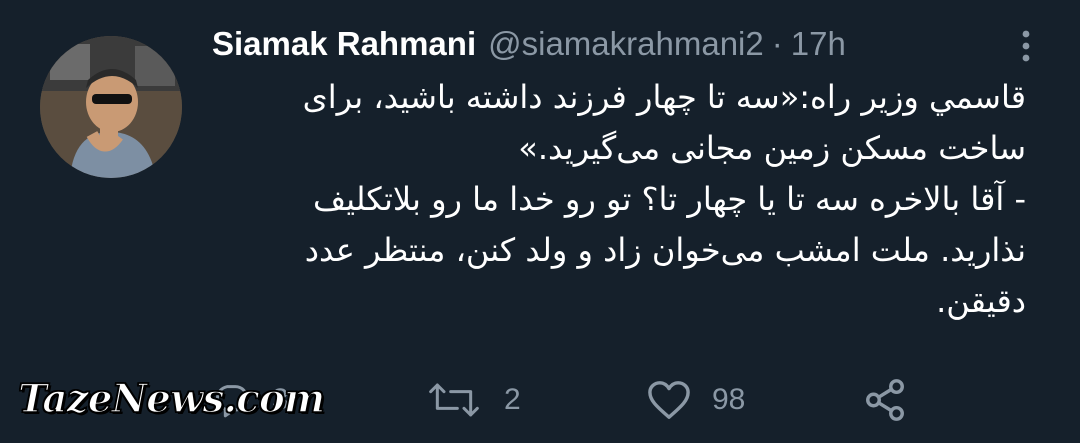 The height and width of the screenshot is (443, 1080). I want to click on like-count: 98, so click(729, 399).